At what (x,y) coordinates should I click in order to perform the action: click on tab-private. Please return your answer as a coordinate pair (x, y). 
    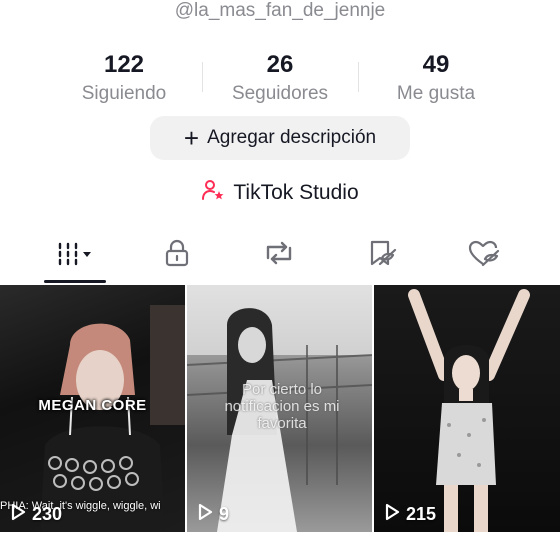
    Looking at the image, I should click on (177, 255).